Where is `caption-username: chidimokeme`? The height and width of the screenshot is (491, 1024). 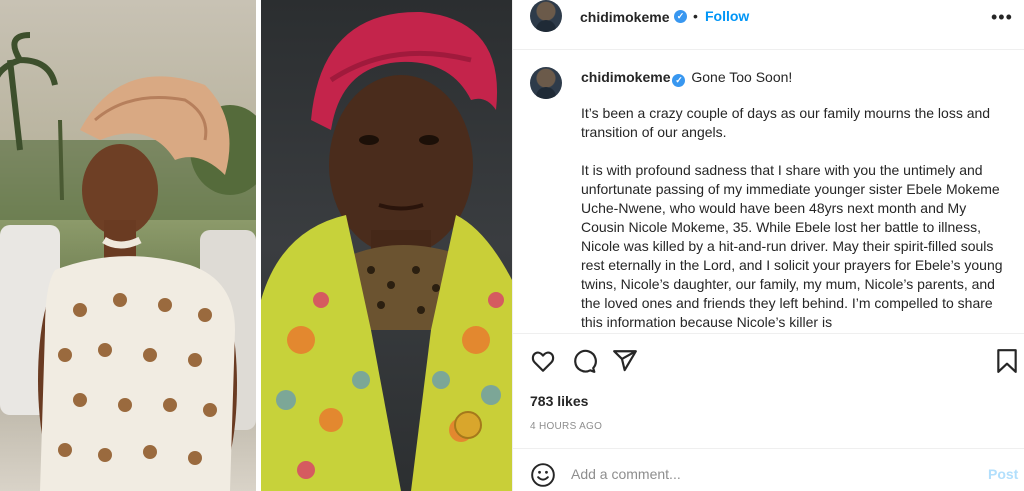
caption-username: chidimokeme is located at coordinates (625, 77).